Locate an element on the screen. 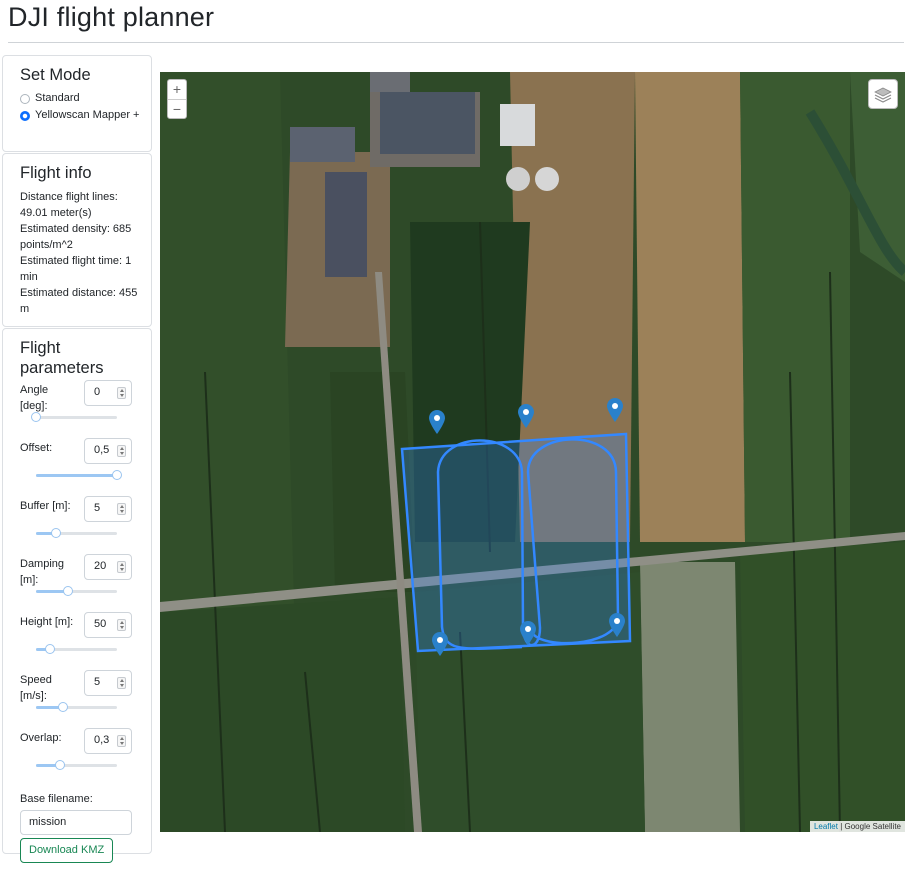  parameter-number-input: 0,3 is located at coordinates (108, 741).